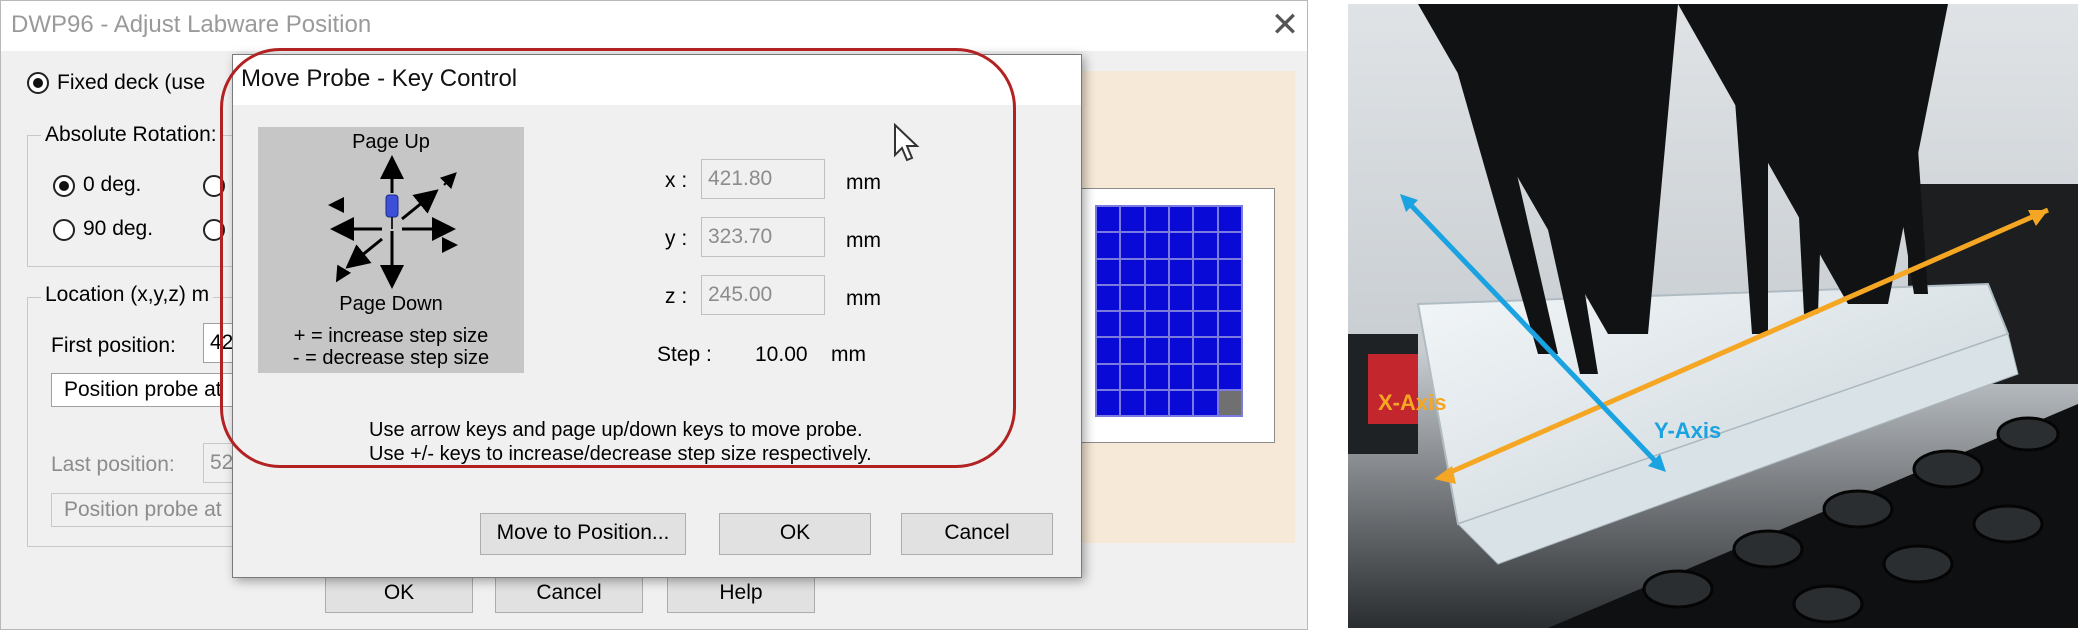 This screenshot has width=2083, height=638. What do you see at coordinates (399, 593) in the screenshot?
I see `back-ok-button: OK` at bounding box center [399, 593].